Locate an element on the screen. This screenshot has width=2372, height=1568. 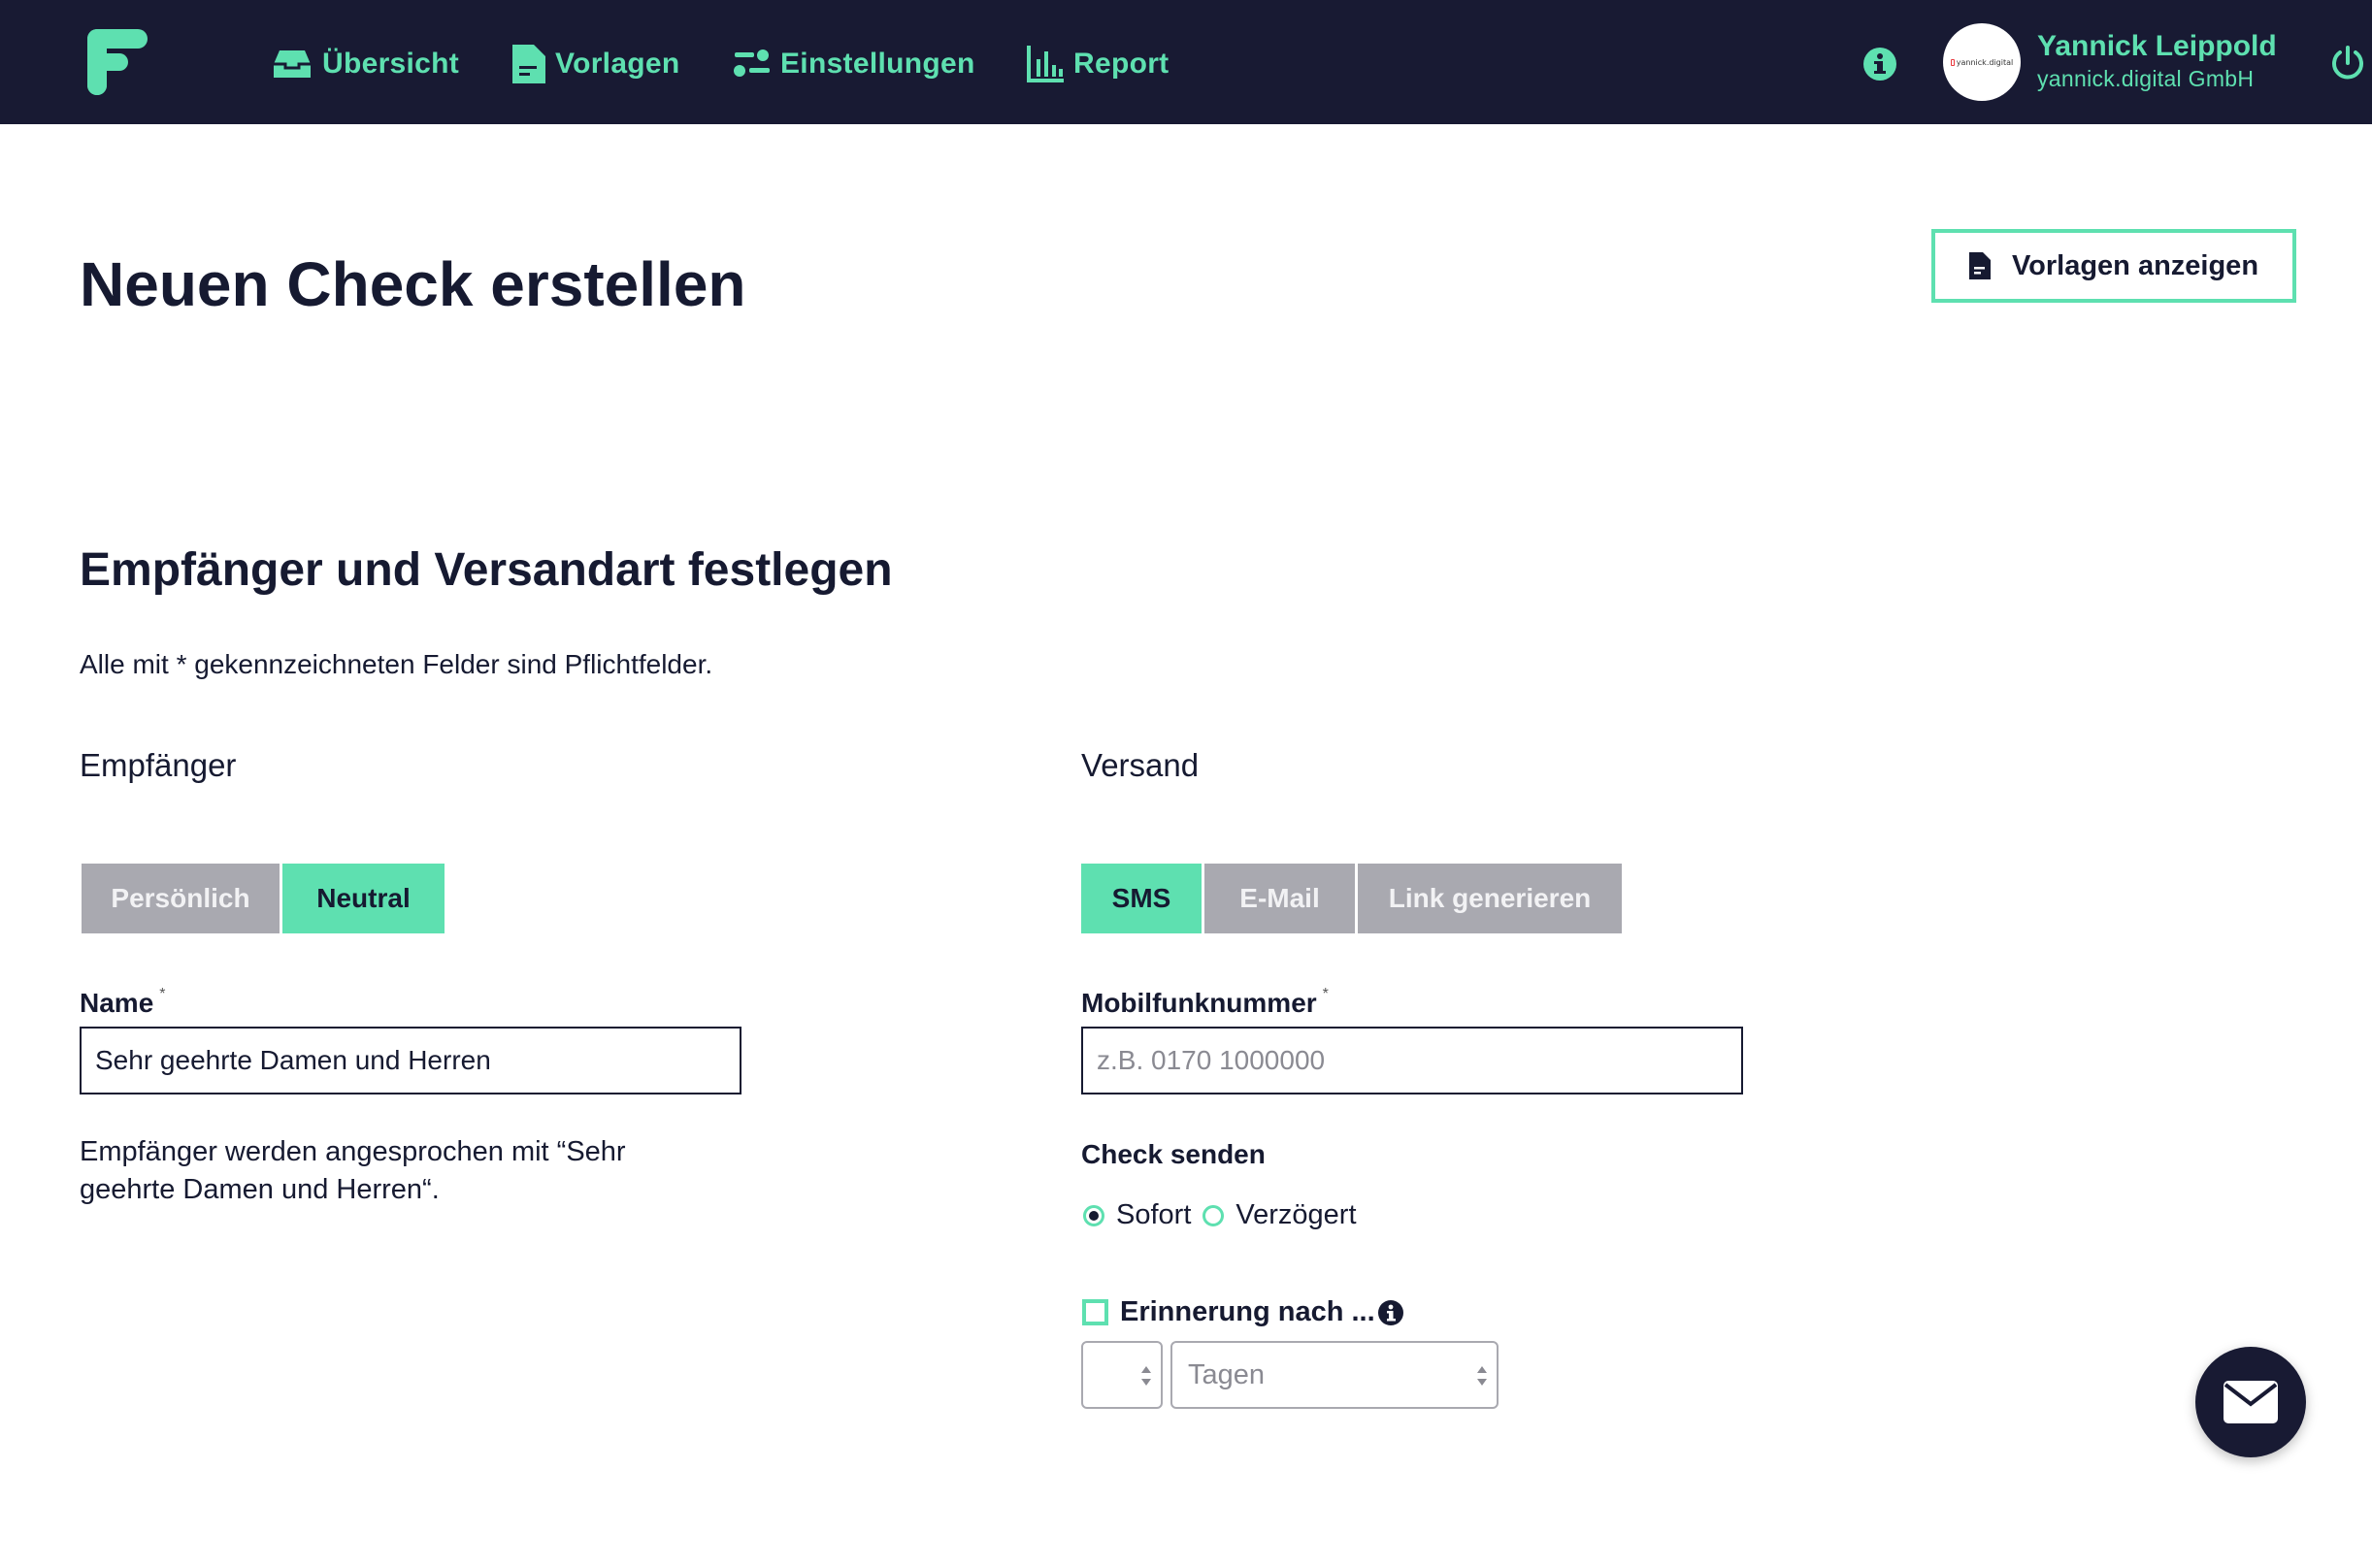
phone-field-label: Mobilfunknummer * is located at coordinates (1205, 1002).